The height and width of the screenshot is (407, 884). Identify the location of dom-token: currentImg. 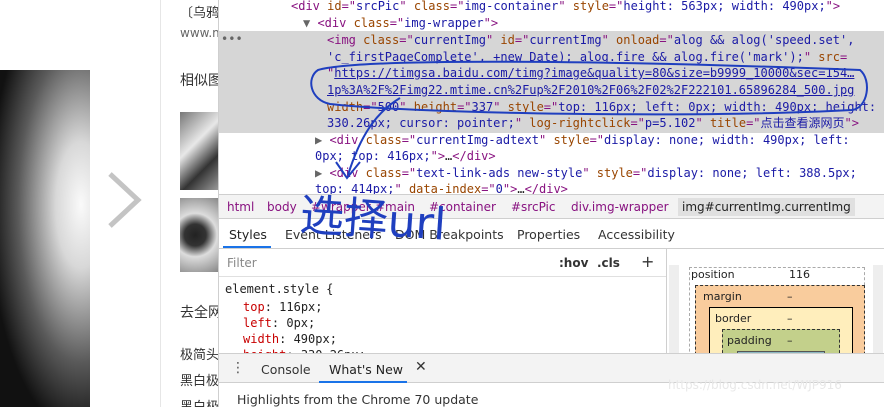
(449, 40).